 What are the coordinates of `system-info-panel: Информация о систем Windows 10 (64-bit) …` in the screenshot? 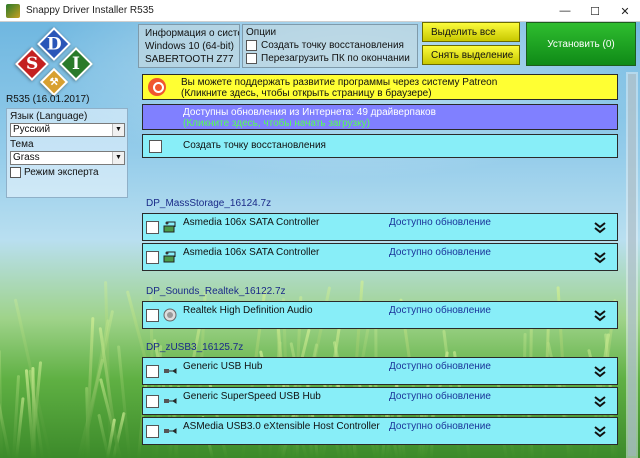 It's located at (189, 46).